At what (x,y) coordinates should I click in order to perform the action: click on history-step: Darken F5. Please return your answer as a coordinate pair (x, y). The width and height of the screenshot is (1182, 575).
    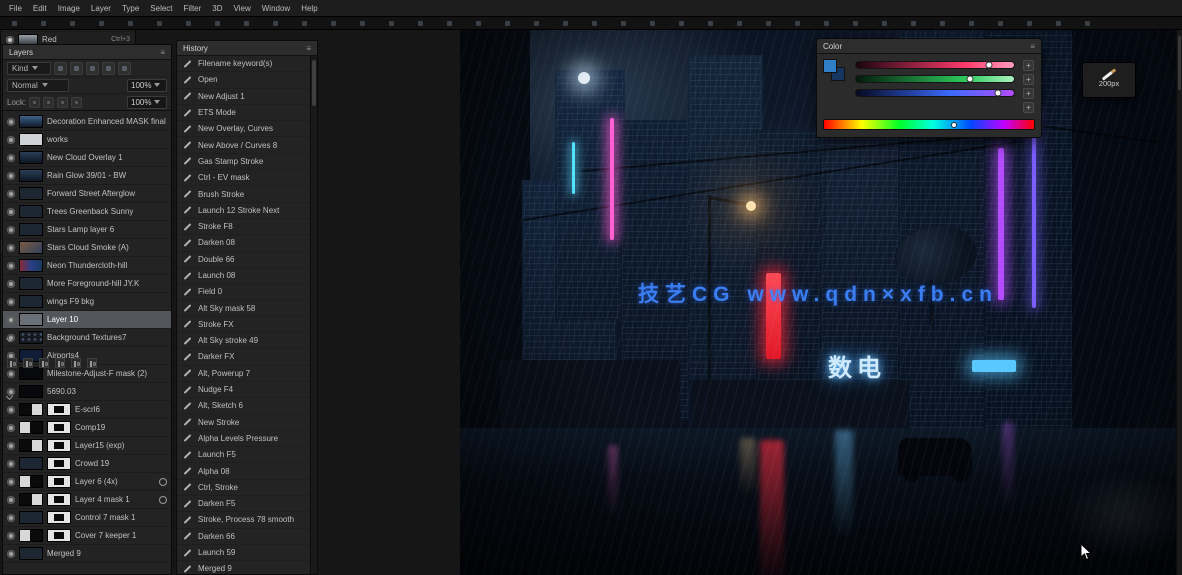
    Looking at the image, I should click on (243, 504).